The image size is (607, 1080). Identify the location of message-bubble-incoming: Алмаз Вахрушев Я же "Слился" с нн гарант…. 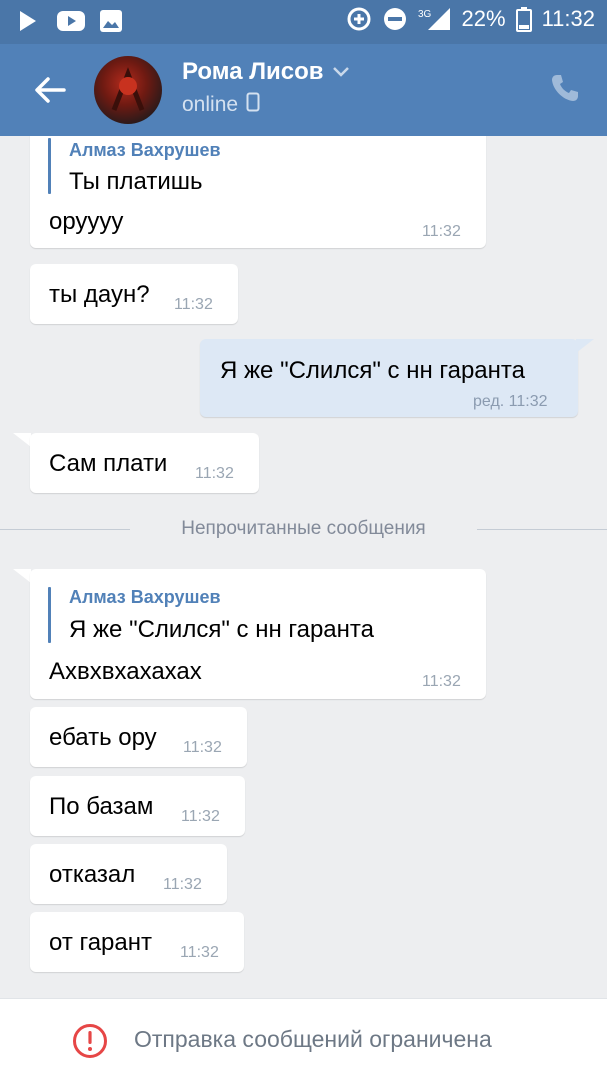
(258, 634).